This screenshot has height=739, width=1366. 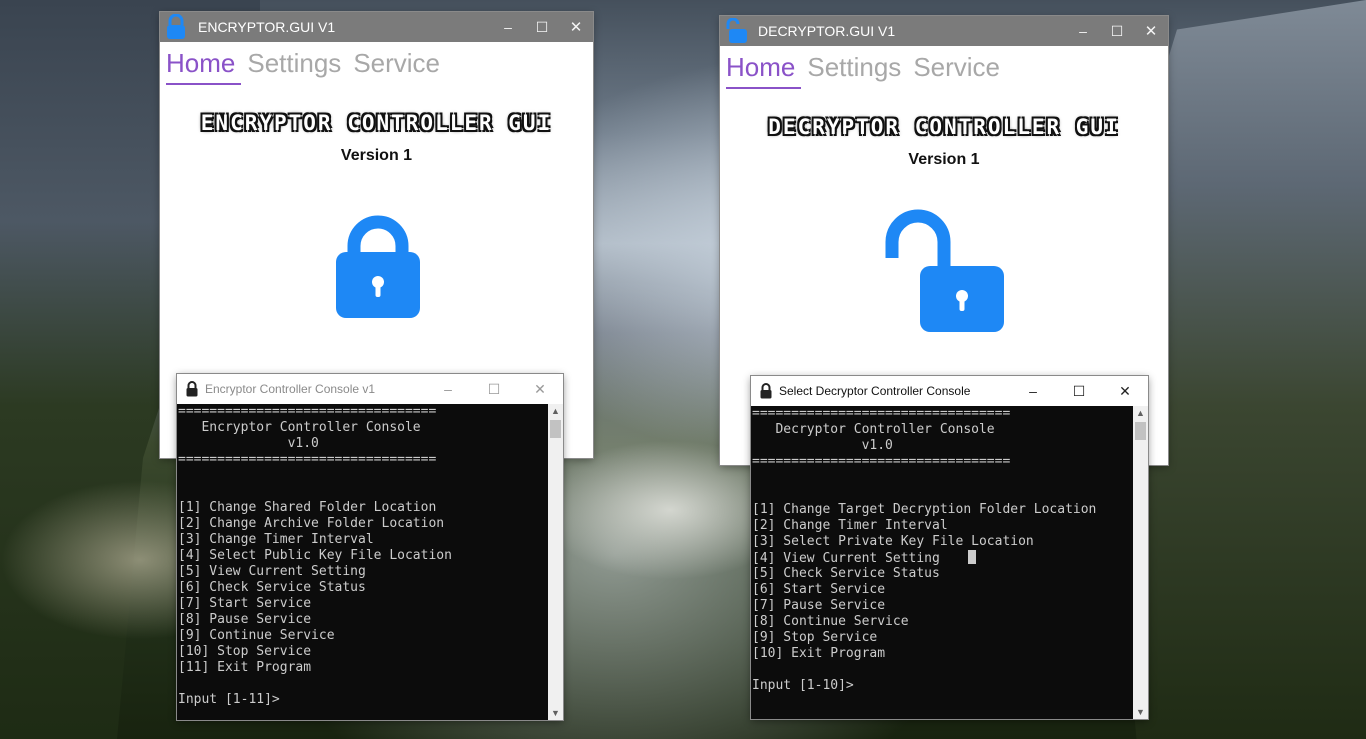 What do you see at coordinates (819, 605) in the screenshot?
I see `console-line: [7] Pause Service` at bounding box center [819, 605].